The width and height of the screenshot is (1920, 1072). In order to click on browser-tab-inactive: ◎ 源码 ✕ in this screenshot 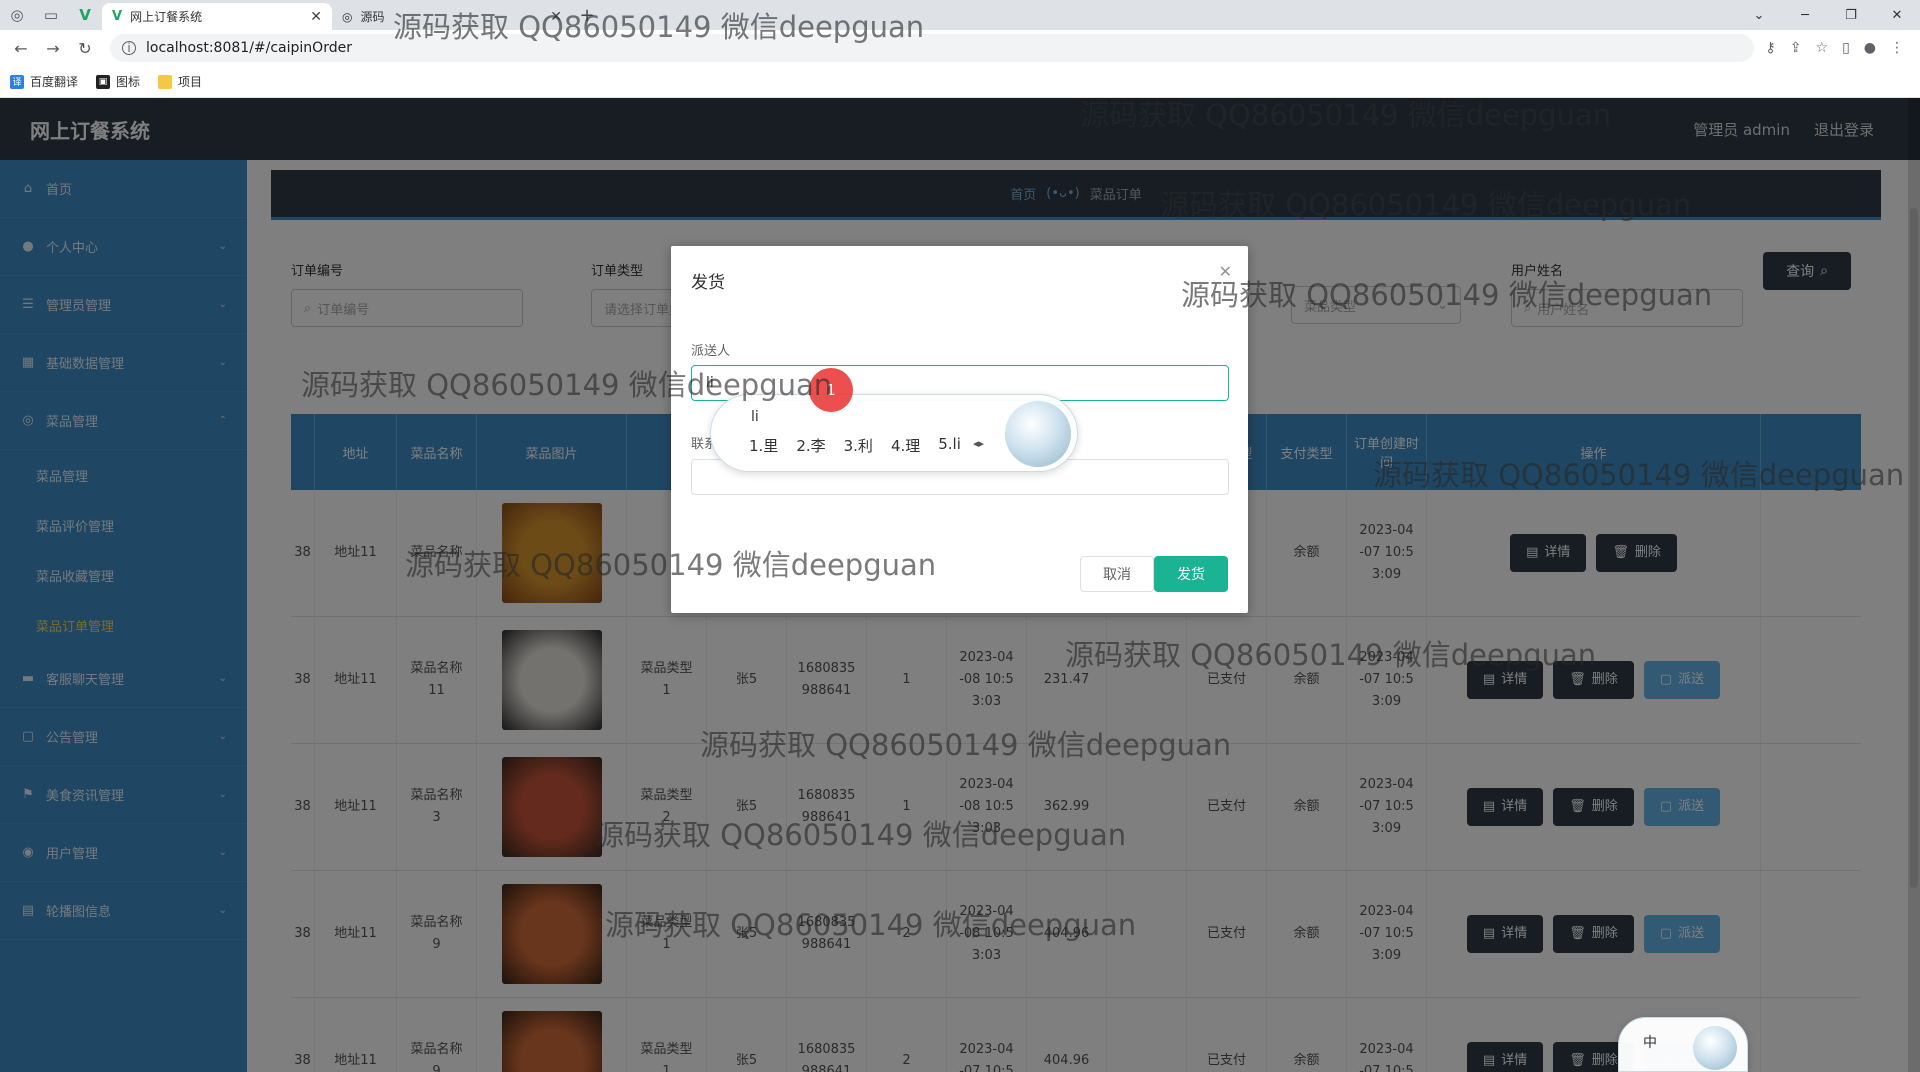, I will do `click(452, 16)`.